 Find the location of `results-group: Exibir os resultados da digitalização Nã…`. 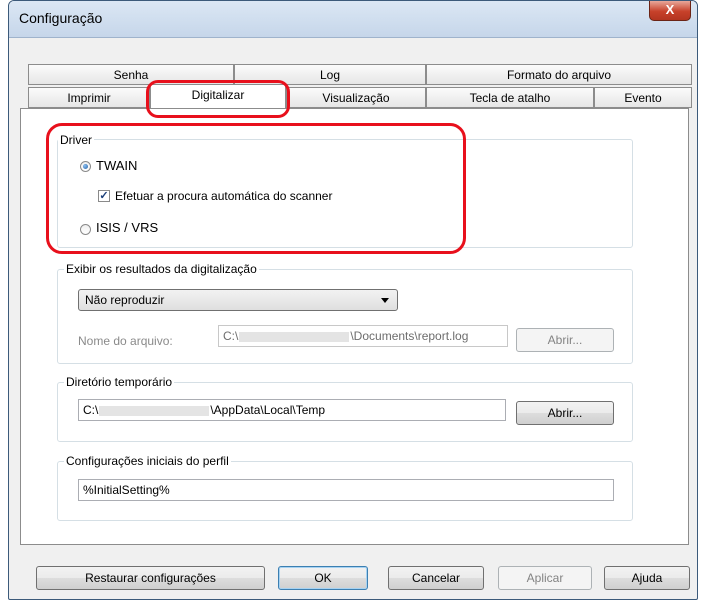

results-group: Exibir os resultados da digitalização Nã… is located at coordinates (345, 313).